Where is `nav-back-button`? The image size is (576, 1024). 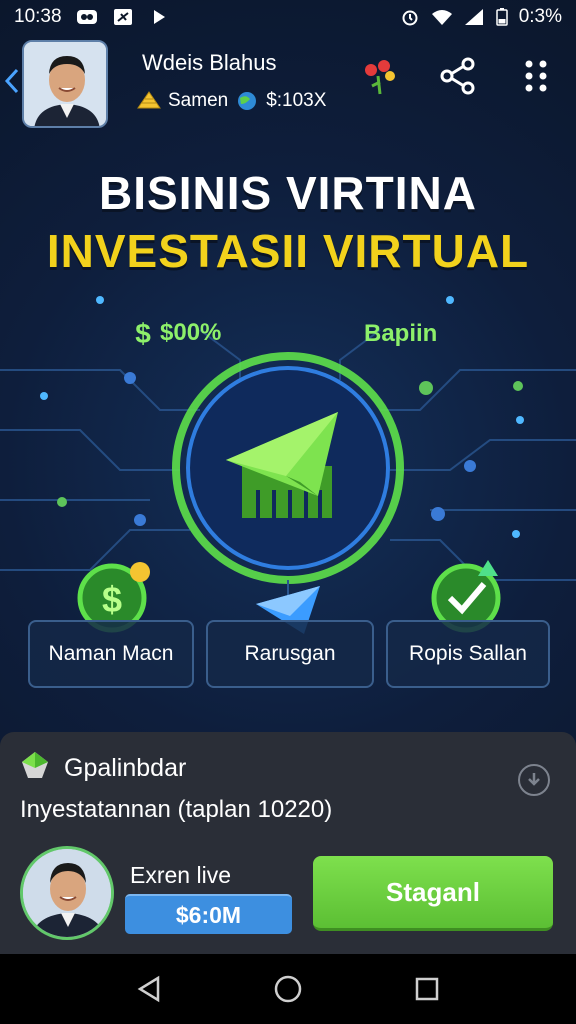 nav-back-button is located at coordinates (149, 989).